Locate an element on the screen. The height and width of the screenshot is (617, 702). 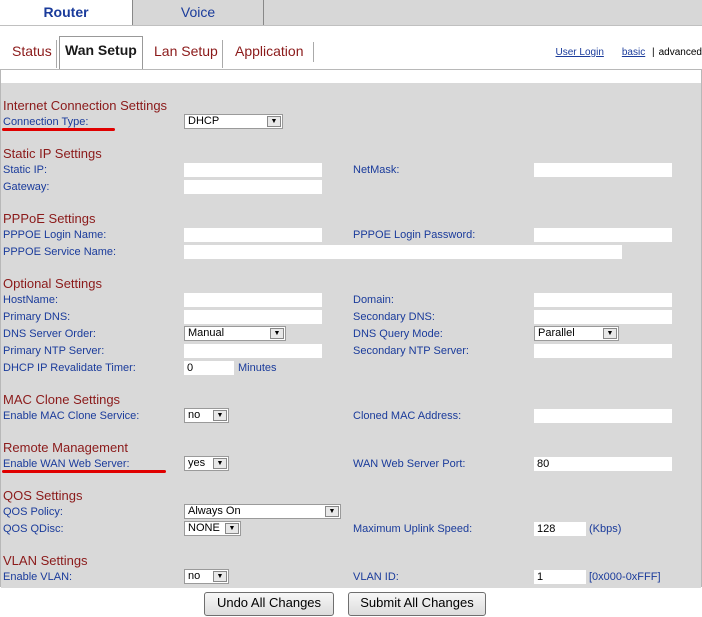
remote-section-title: Remote Management is located at coordinates (66, 447).